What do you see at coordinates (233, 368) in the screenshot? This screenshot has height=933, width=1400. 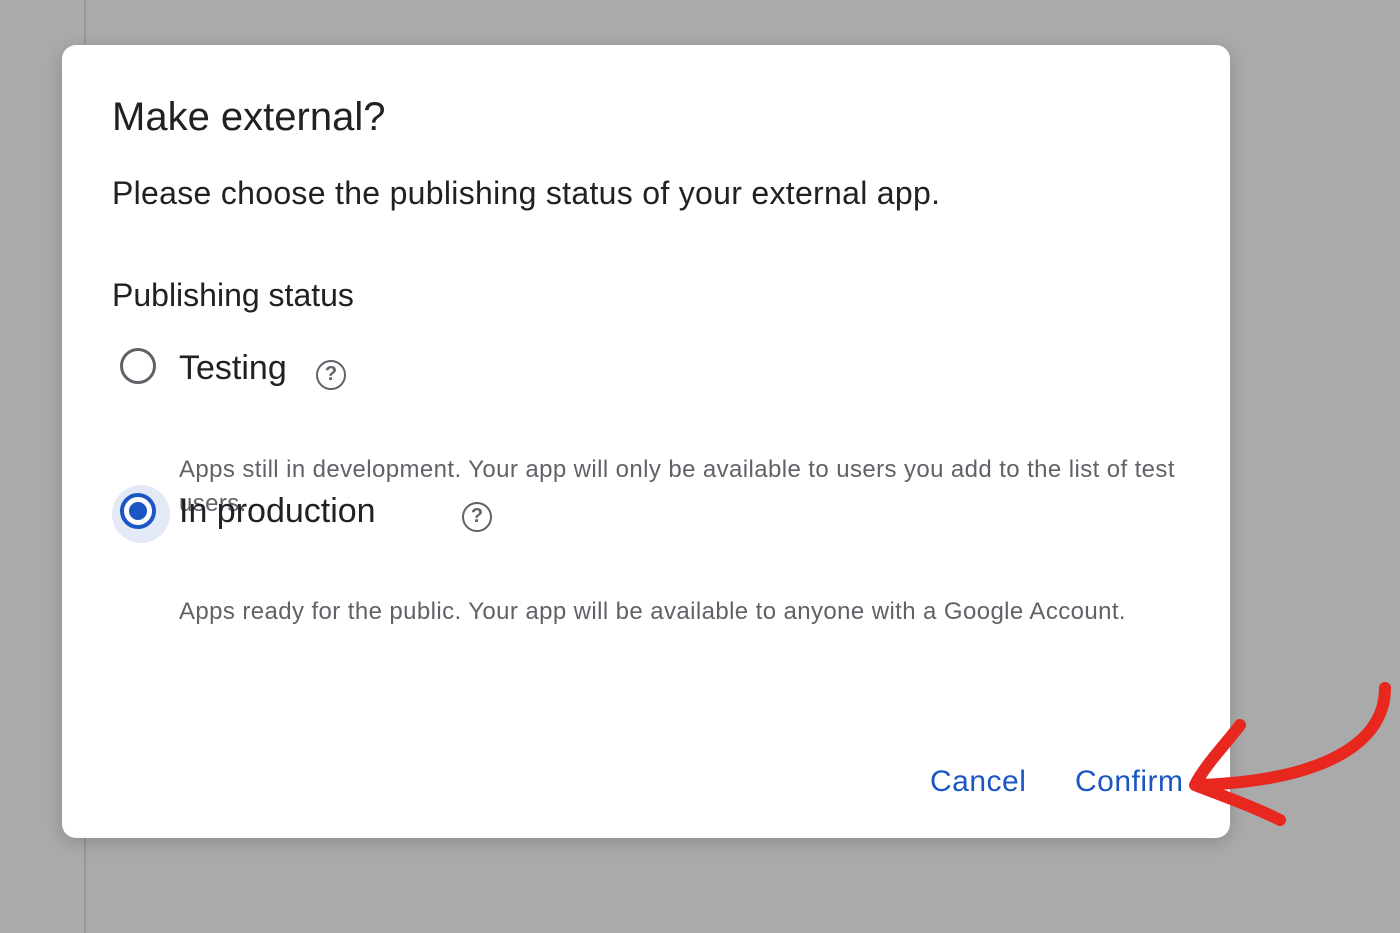 I see `testing-label: Testing` at bounding box center [233, 368].